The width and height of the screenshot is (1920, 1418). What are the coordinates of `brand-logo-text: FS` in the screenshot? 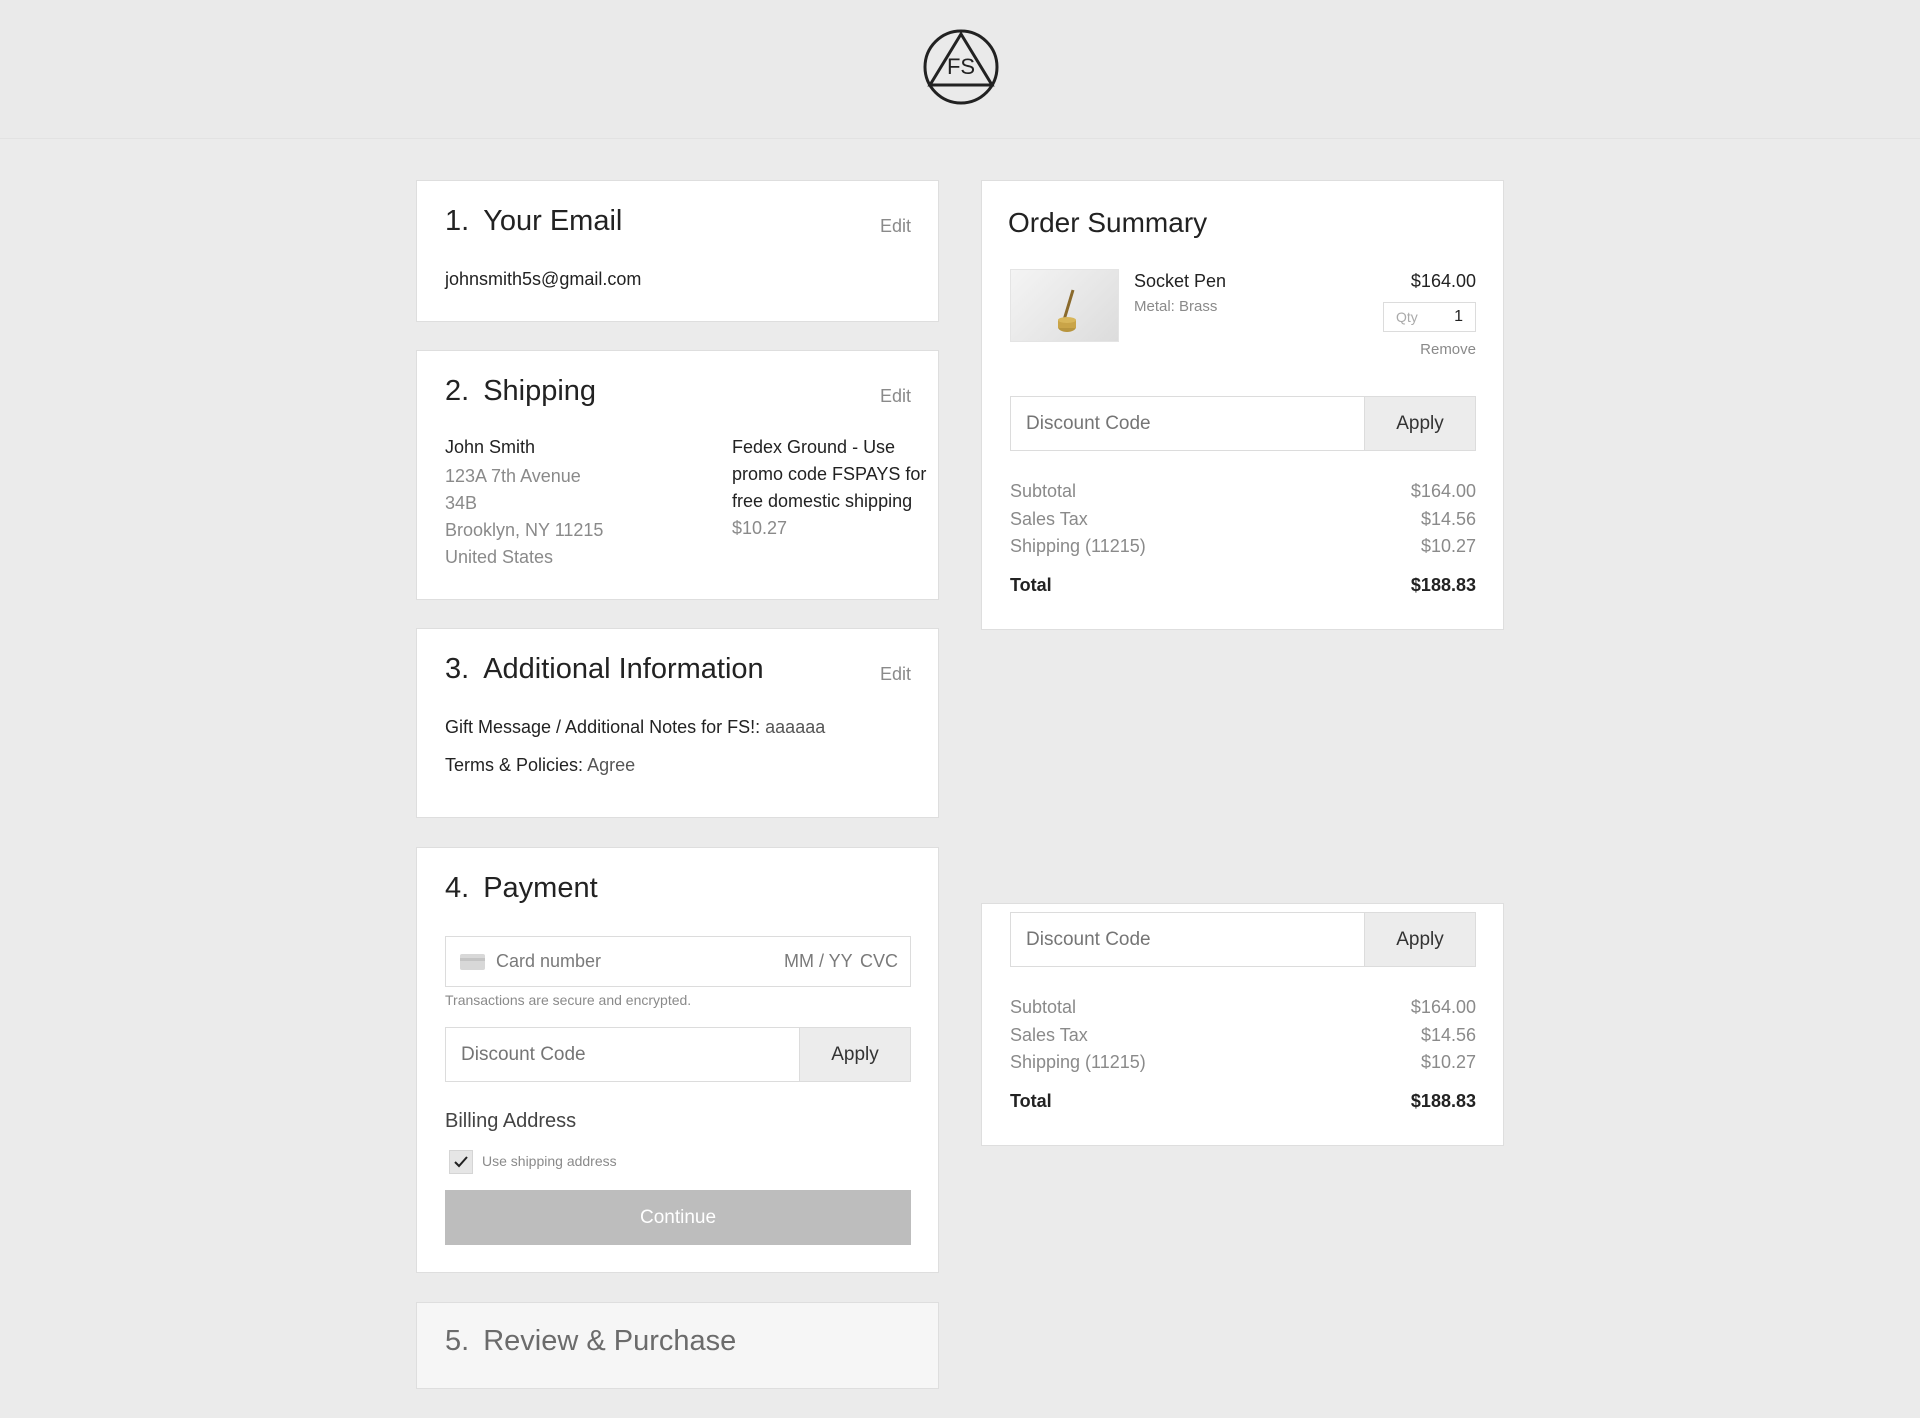 It's located at (961, 66).